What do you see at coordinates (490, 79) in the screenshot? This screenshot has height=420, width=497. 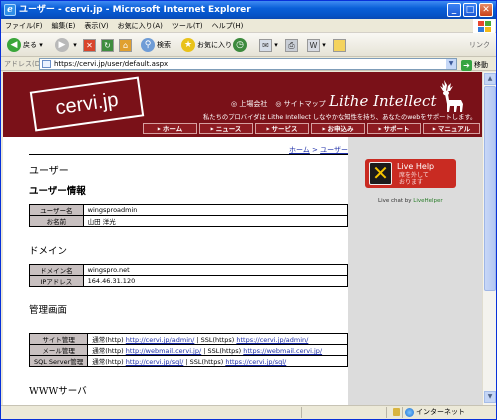 I see `scroll-up-icon: ▲` at bounding box center [490, 79].